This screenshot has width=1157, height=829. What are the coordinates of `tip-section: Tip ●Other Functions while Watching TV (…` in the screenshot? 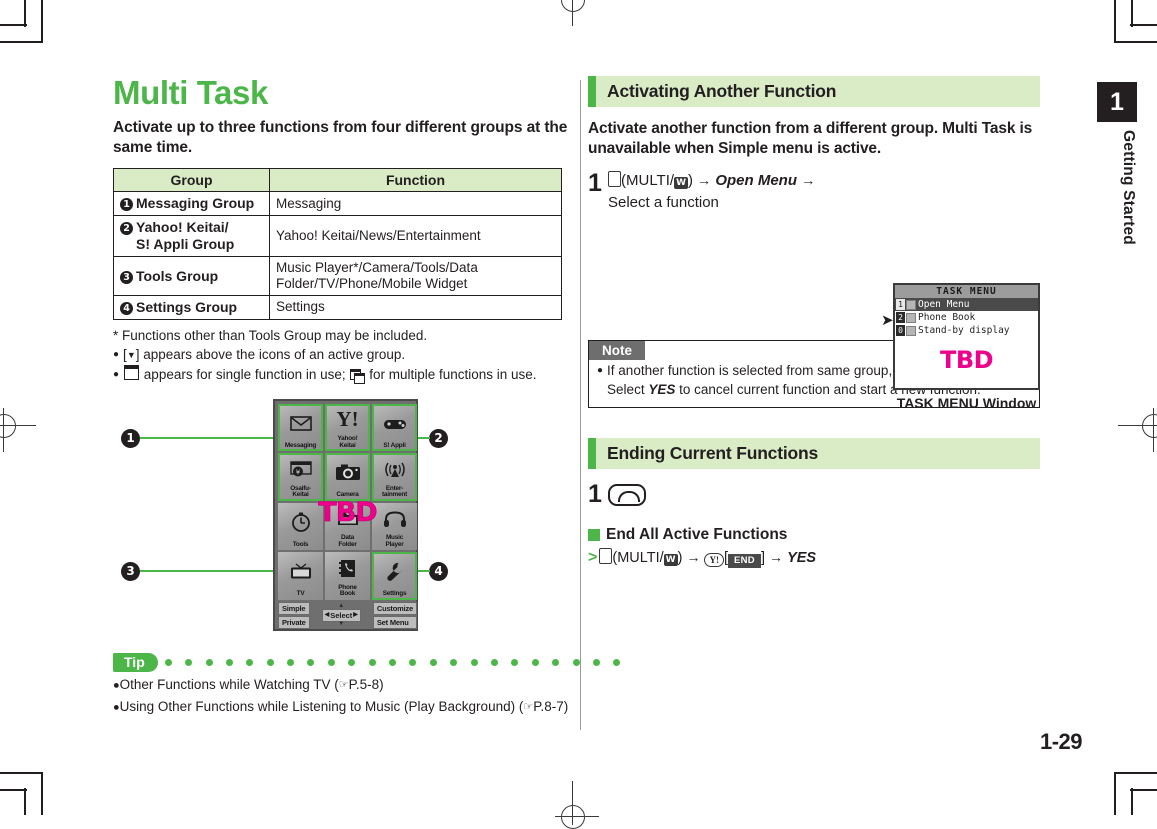 It's located at (367, 684).